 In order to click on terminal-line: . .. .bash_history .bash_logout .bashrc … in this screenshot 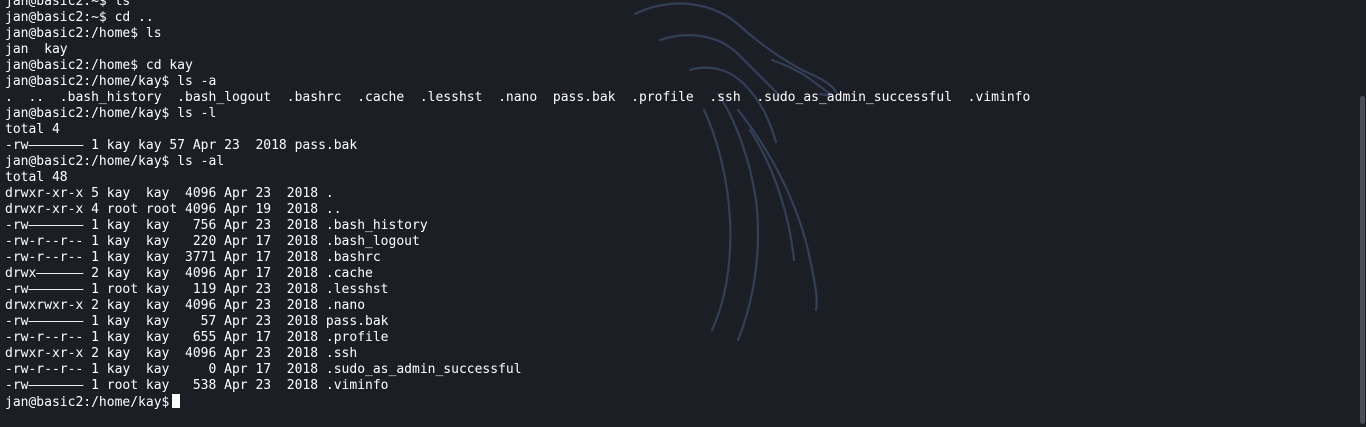, I will do `click(518, 97)`.